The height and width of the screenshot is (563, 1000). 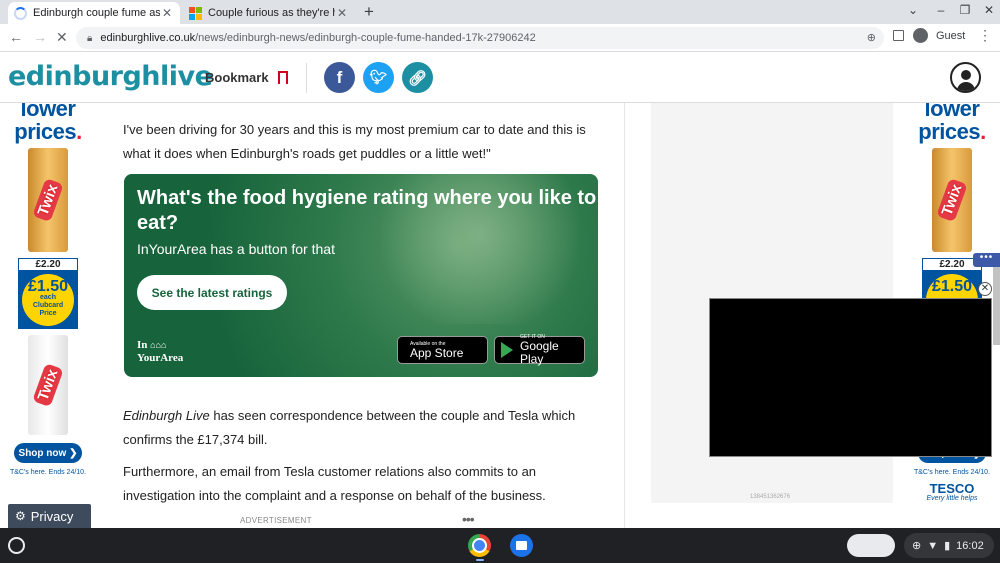 I want to click on google-play-badge: GET IT ON Google Play, so click(x=539, y=350).